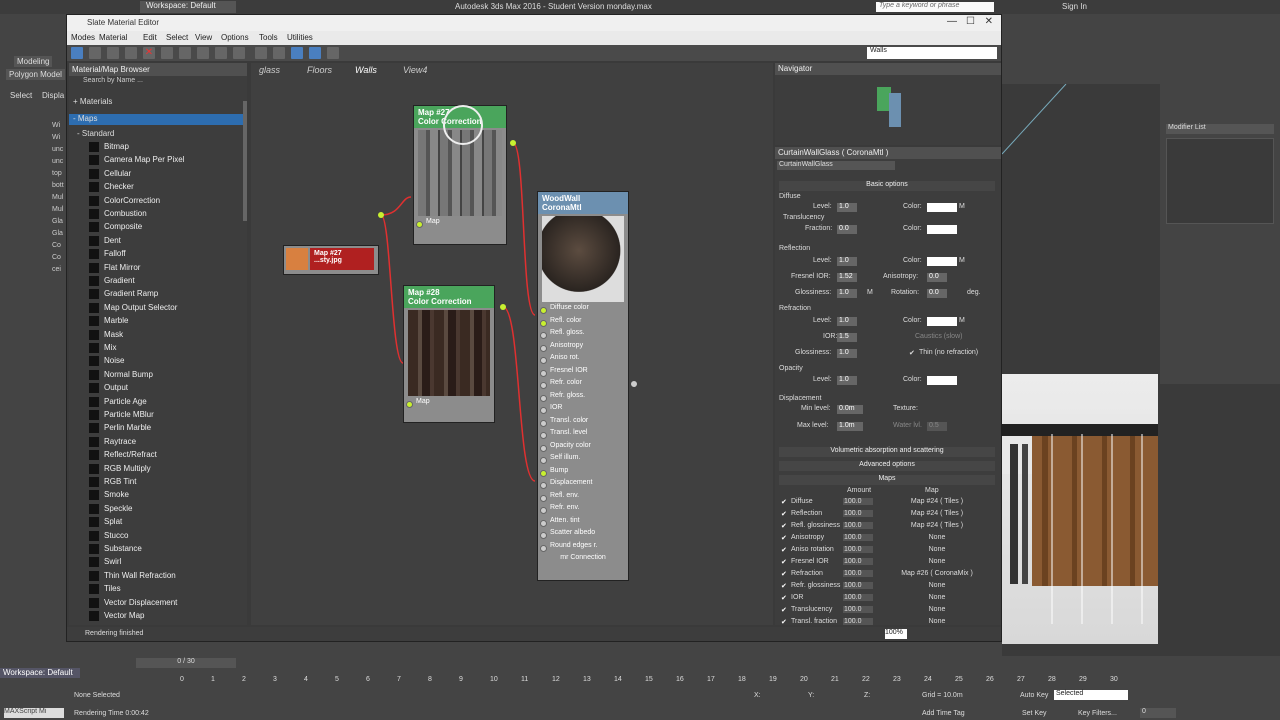 The height and width of the screenshot is (720, 1280). Describe the element at coordinates (583, 435) in the screenshot. I see `material-slot: Transl. level` at that location.